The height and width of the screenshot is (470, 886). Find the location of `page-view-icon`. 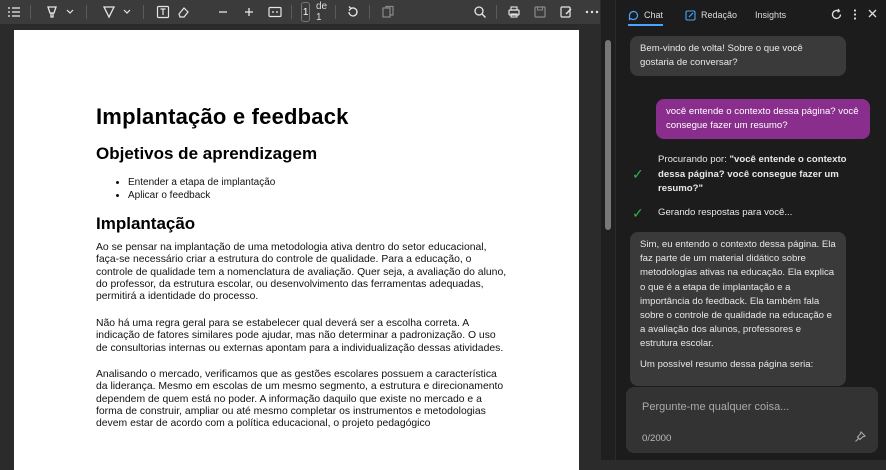

page-view-icon is located at coordinates (388, 12).